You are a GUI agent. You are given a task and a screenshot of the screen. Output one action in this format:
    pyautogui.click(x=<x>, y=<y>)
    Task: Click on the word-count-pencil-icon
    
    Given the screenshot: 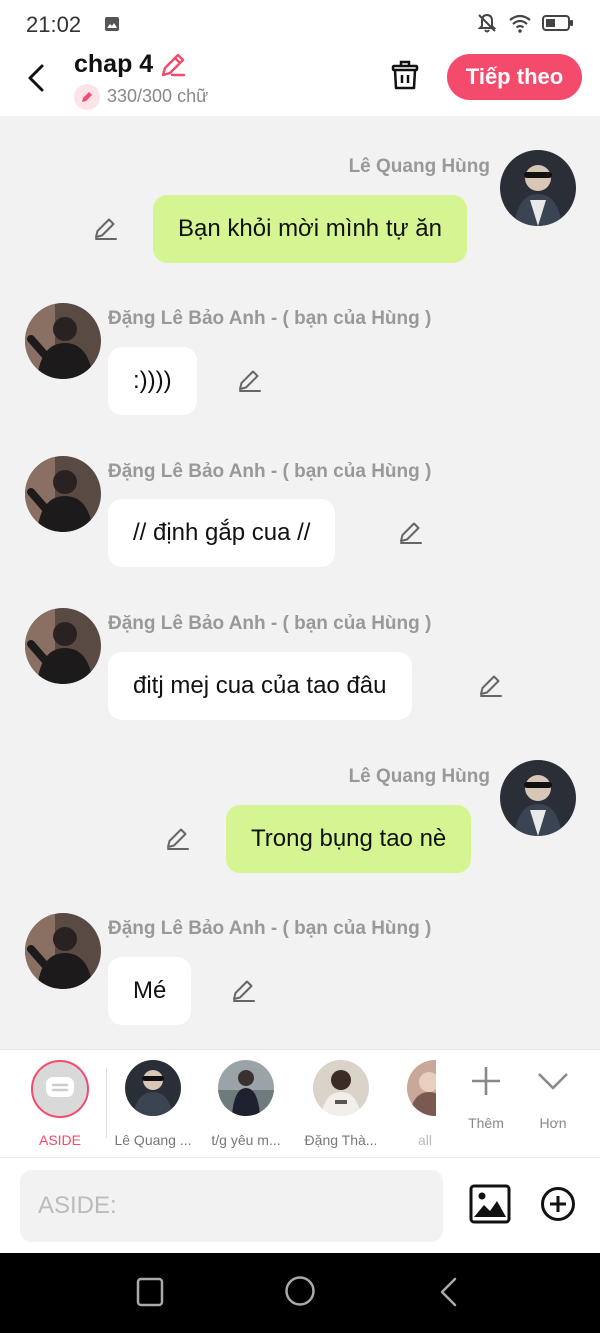 What is the action you would take?
    pyautogui.click(x=87, y=97)
    